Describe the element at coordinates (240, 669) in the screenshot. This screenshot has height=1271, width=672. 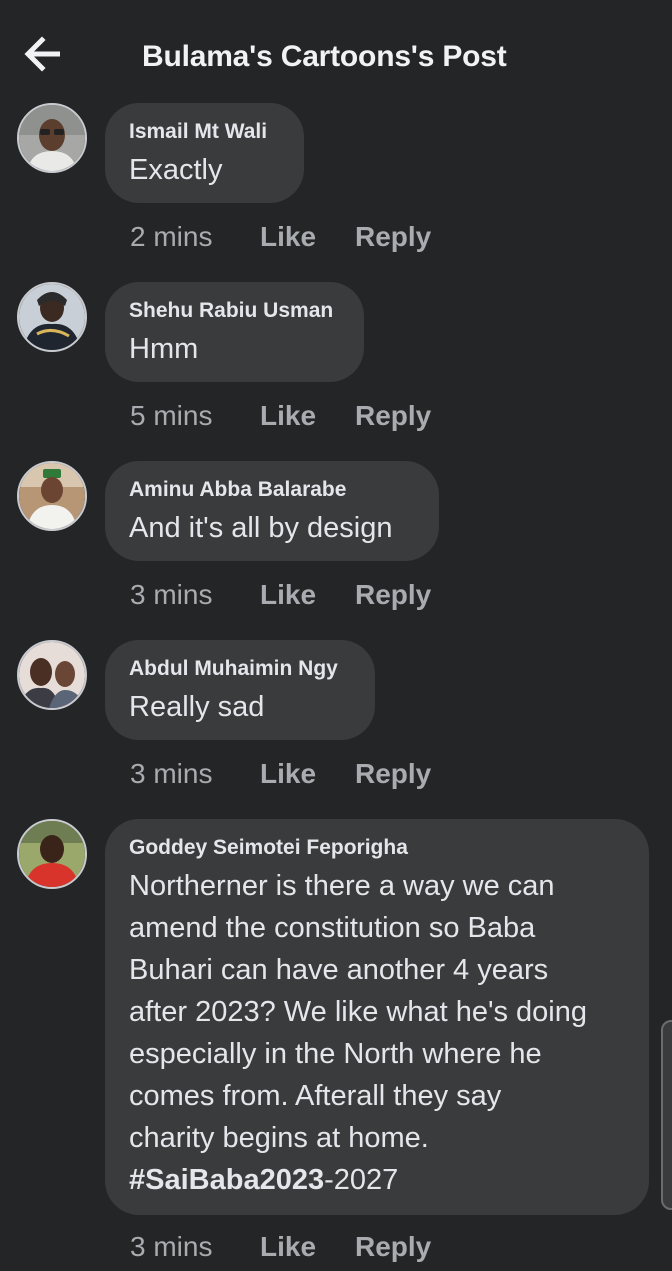
I see `comment-author: Abdul Muhaimin Ngy` at that location.